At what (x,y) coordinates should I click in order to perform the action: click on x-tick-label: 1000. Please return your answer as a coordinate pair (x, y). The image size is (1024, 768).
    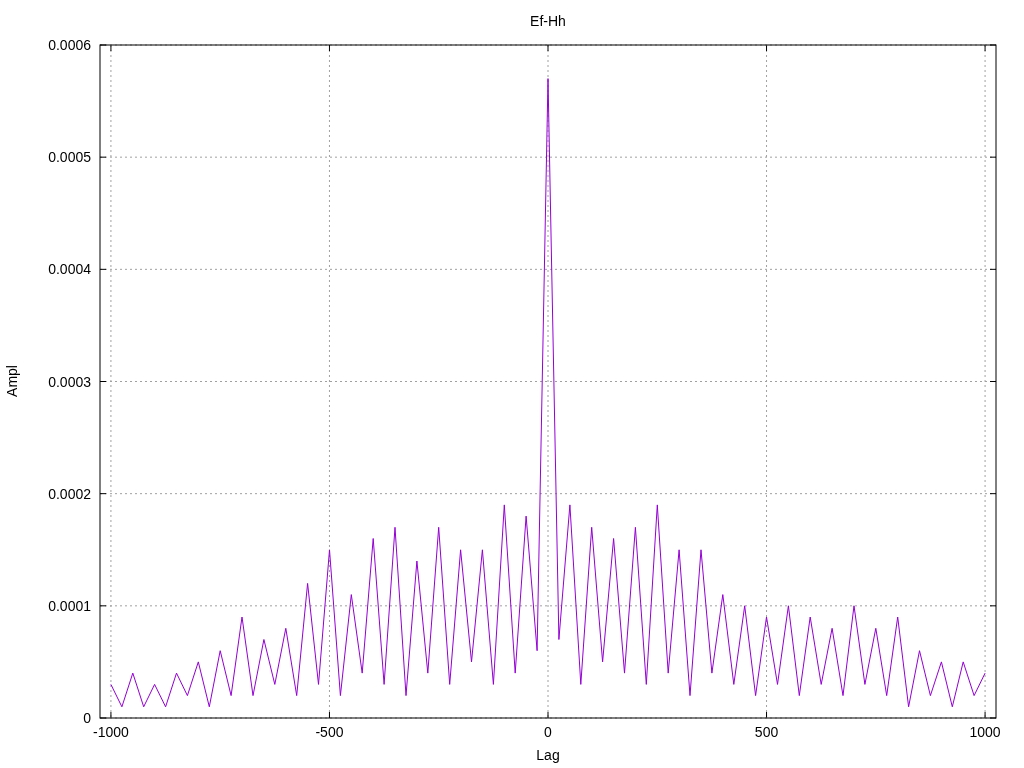
    Looking at the image, I should click on (985, 732).